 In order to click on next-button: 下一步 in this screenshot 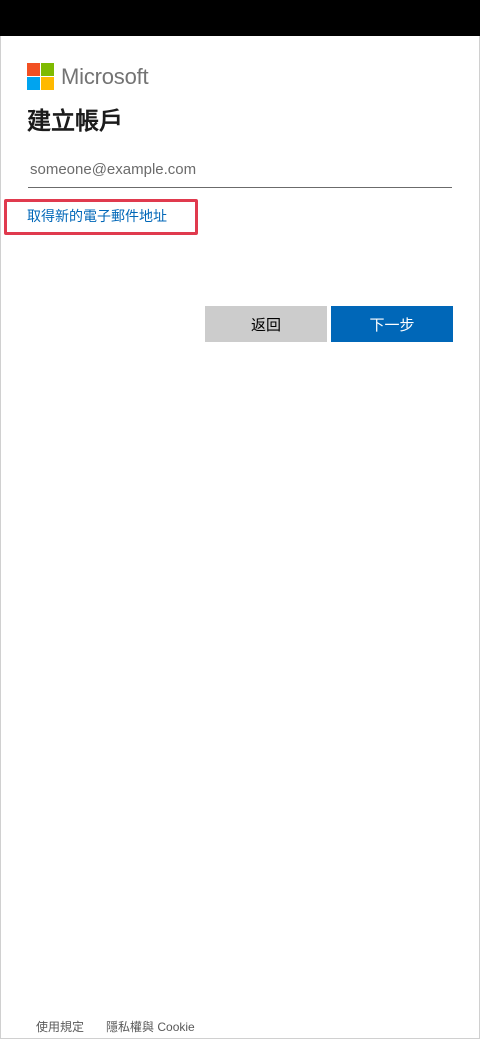, I will do `click(392, 324)`.